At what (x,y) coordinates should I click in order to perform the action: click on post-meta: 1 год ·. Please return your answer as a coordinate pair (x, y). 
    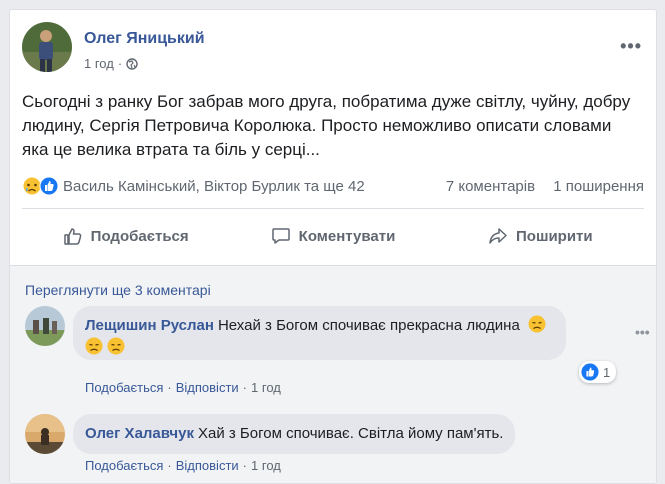
    Looking at the image, I should click on (111, 63).